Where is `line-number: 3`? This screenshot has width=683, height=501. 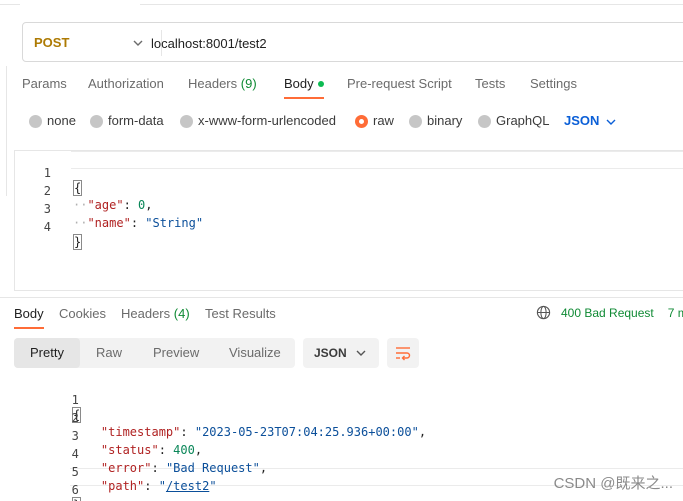 line-number: 3 is located at coordinates (75, 436).